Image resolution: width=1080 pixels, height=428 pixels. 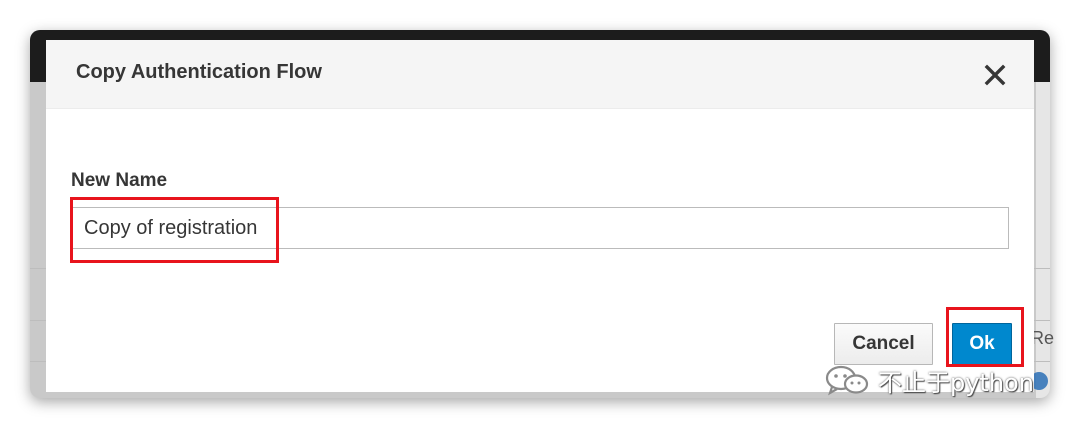 I want to click on dialog-title: Copy Authentication Flow, so click(x=199, y=72).